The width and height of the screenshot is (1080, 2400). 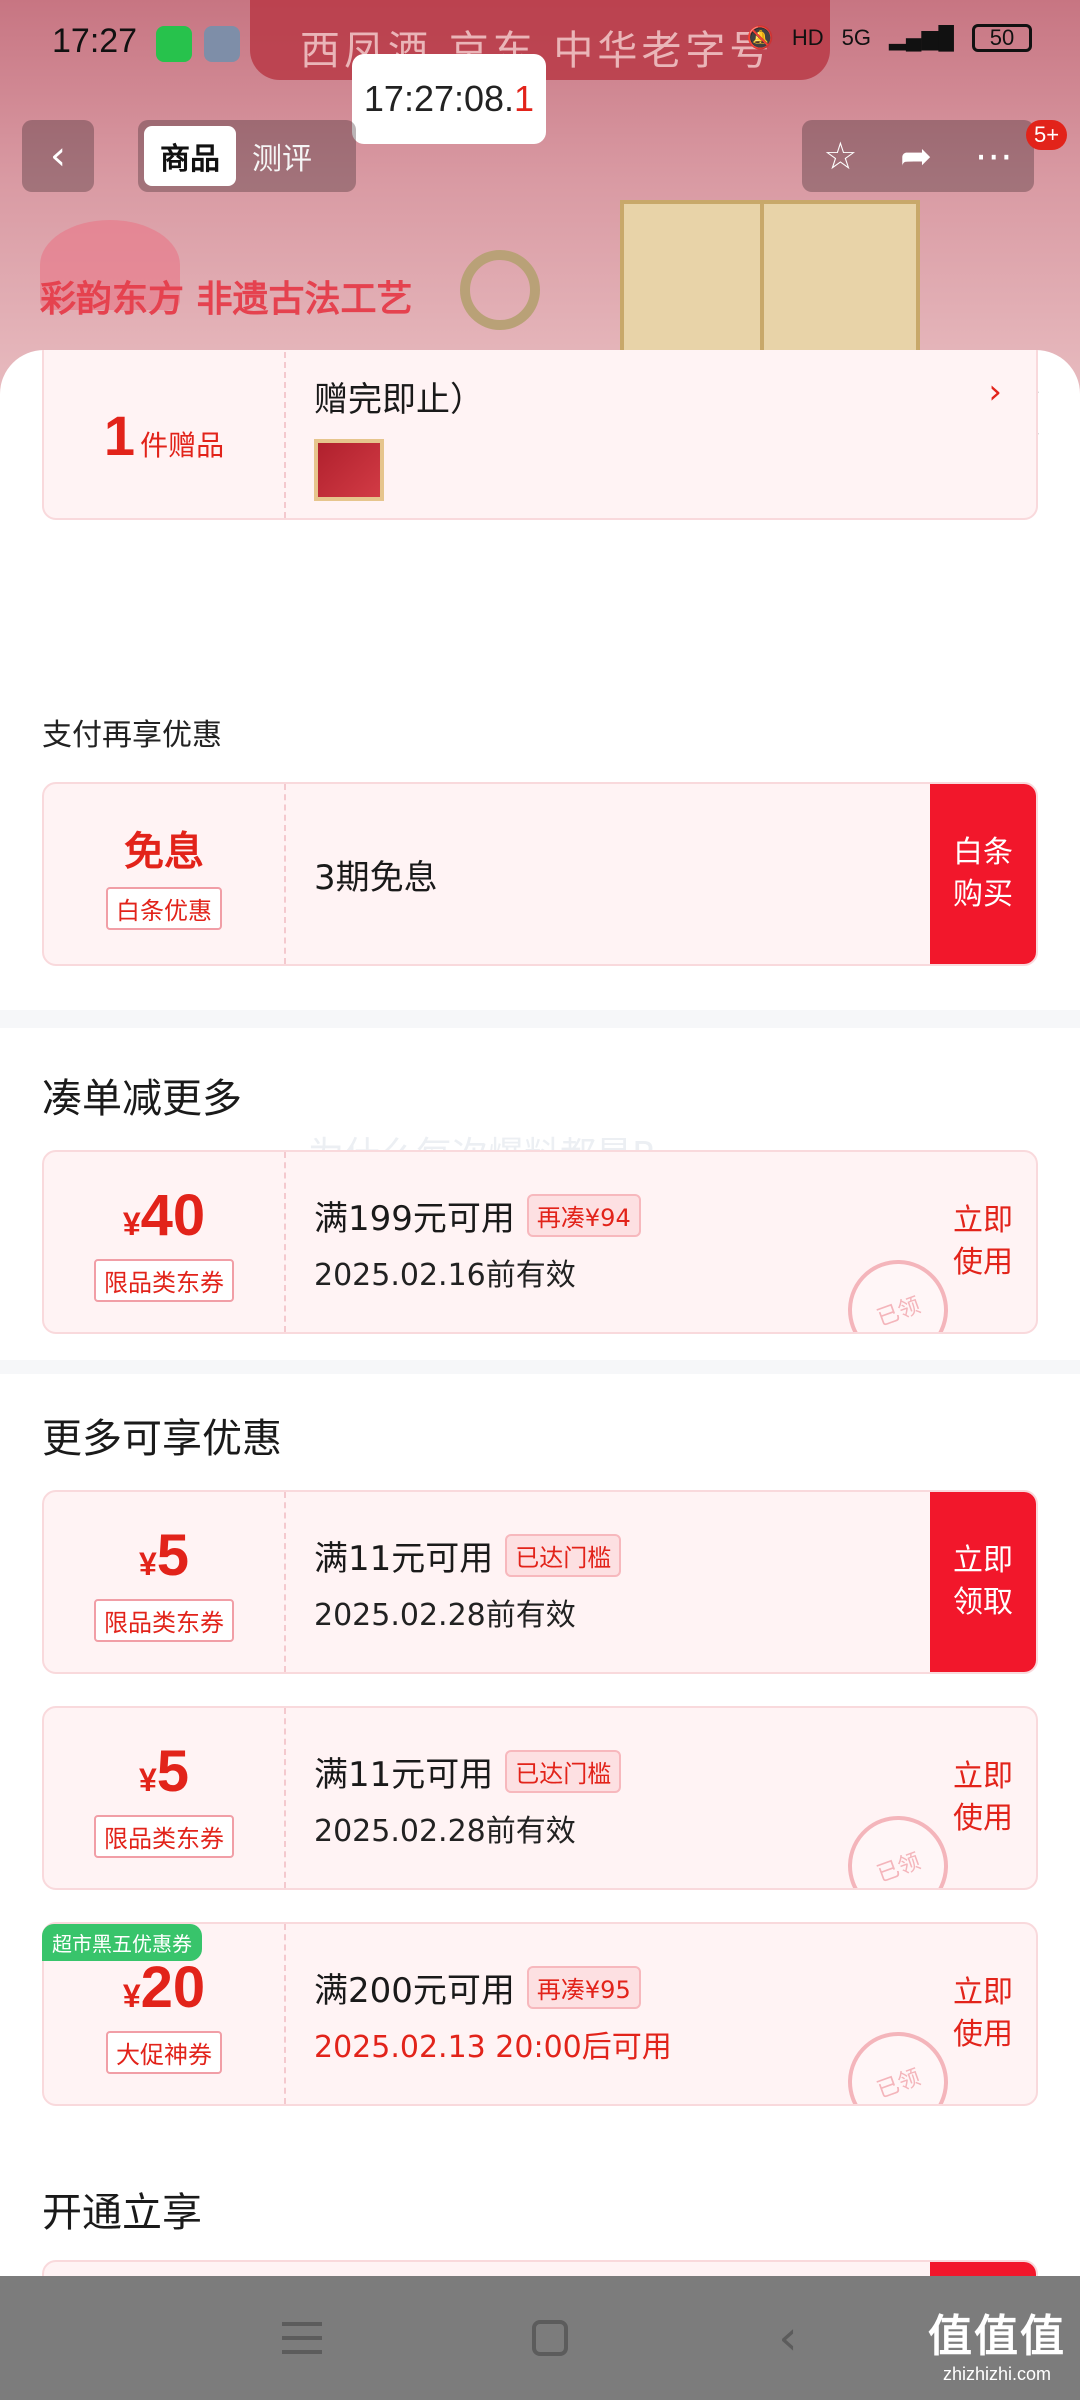 What do you see at coordinates (995, 392) in the screenshot?
I see `chevron-right-icon: ›` at bounding box center [995, 392].